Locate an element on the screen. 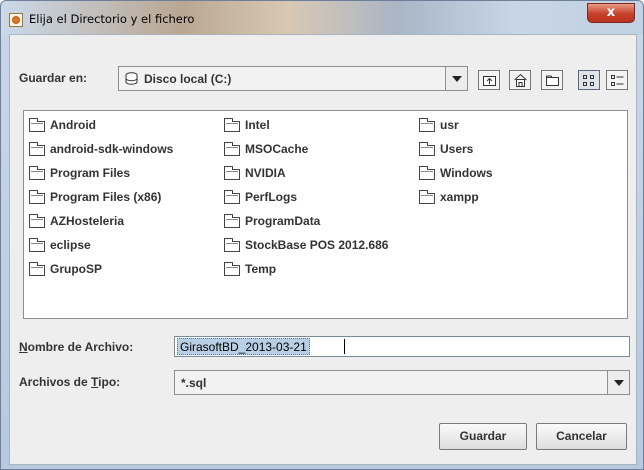 This screenshot has width=644, height=470. look-in-value: Disco local (C:) is located at coordinates (188, 79).